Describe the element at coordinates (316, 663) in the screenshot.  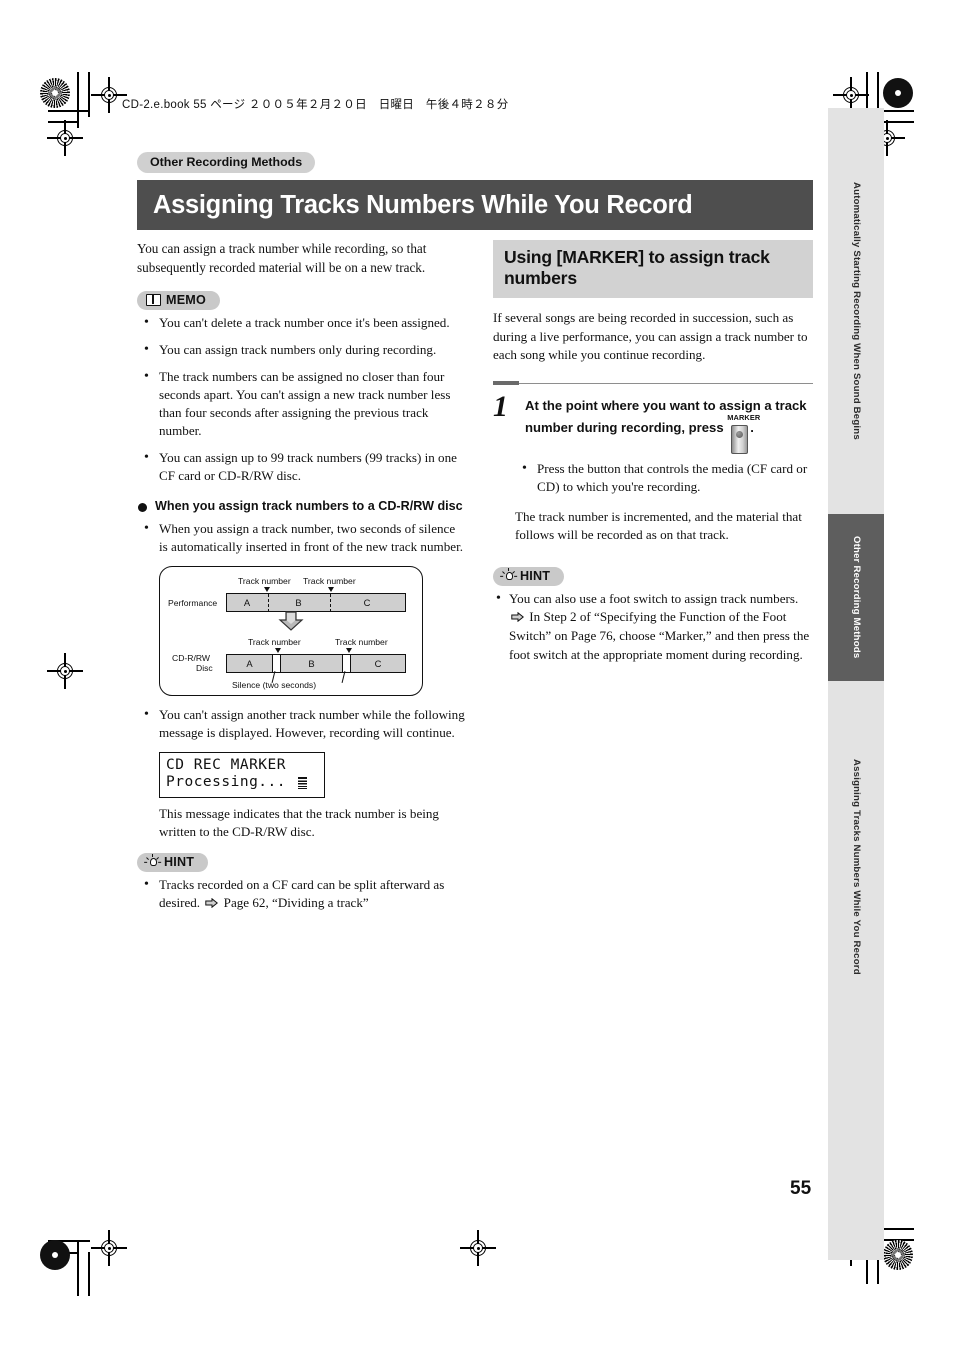
I see `diagram-disc-bar: A B C` at that location.